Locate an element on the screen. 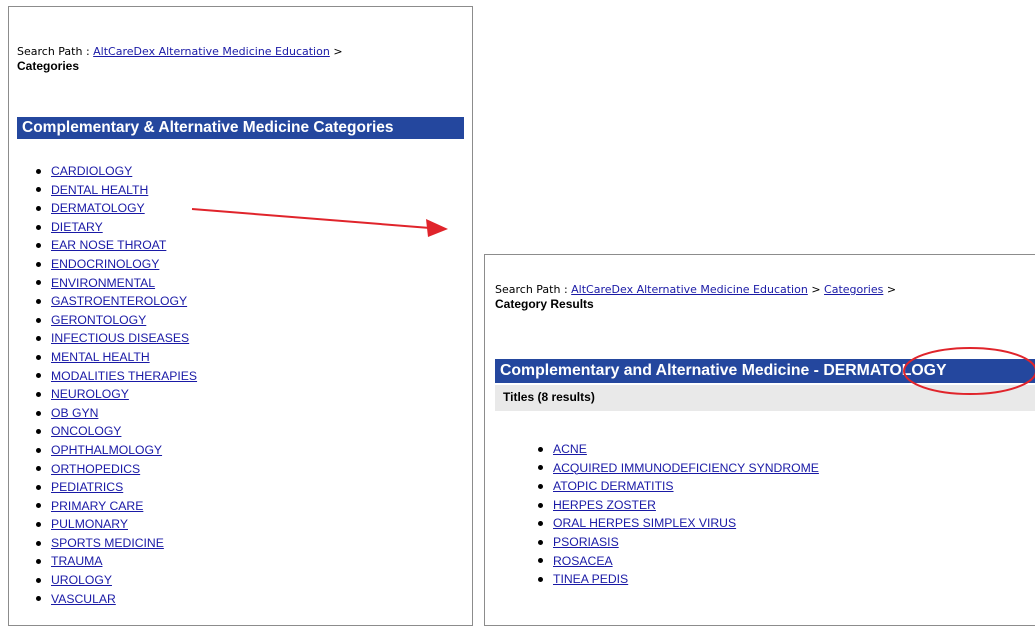  category-link: ONCOLOGY is located at coordinates (86, 431).